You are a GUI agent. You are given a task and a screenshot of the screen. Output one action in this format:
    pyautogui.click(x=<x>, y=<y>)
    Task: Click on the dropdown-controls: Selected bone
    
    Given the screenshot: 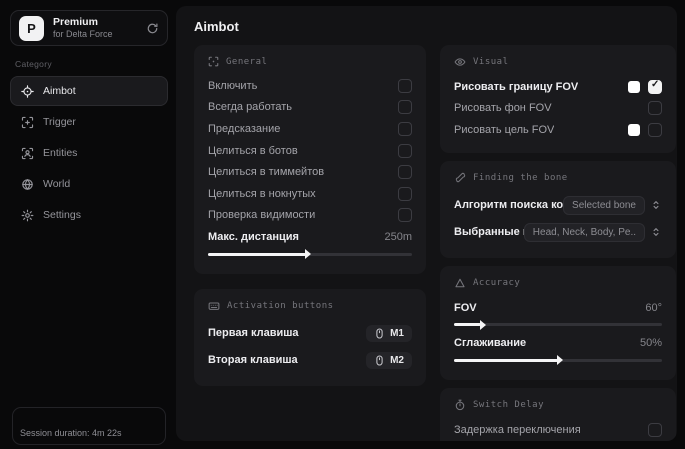 What is the action you would take?
    pyautogui.click(x=612, y=205)
    